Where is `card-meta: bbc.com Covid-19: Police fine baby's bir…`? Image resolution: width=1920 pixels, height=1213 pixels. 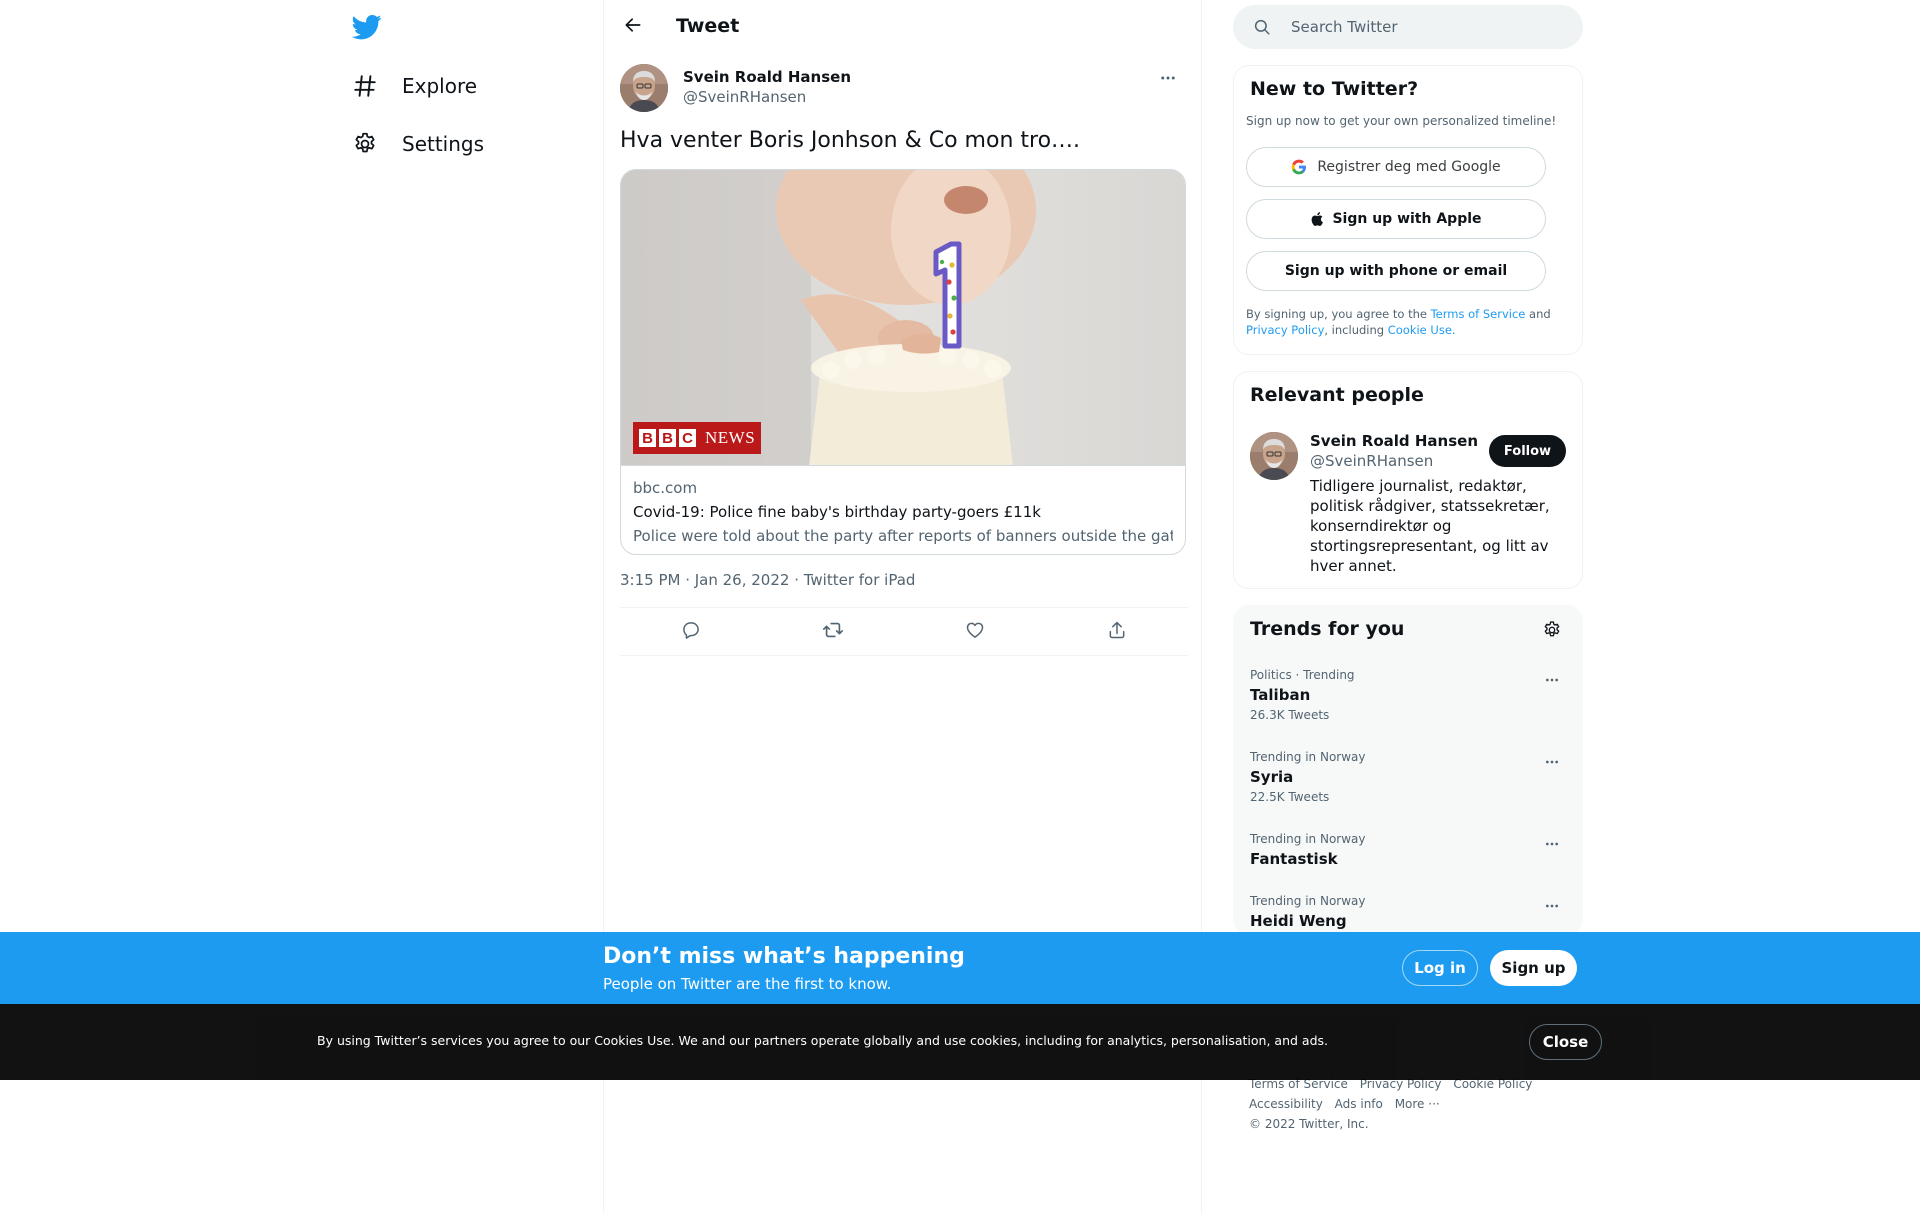
card-meta: bbc.com Covid-19: Police fine baby's bir… is located at coordinates (903, 512).